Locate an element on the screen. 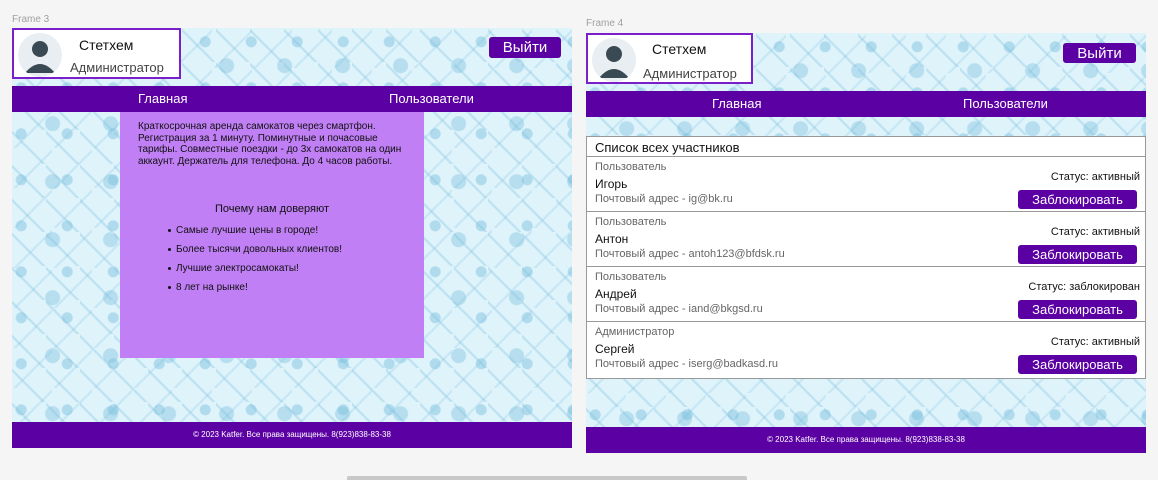  row-name: Антон is located at coordinates (612, 239).